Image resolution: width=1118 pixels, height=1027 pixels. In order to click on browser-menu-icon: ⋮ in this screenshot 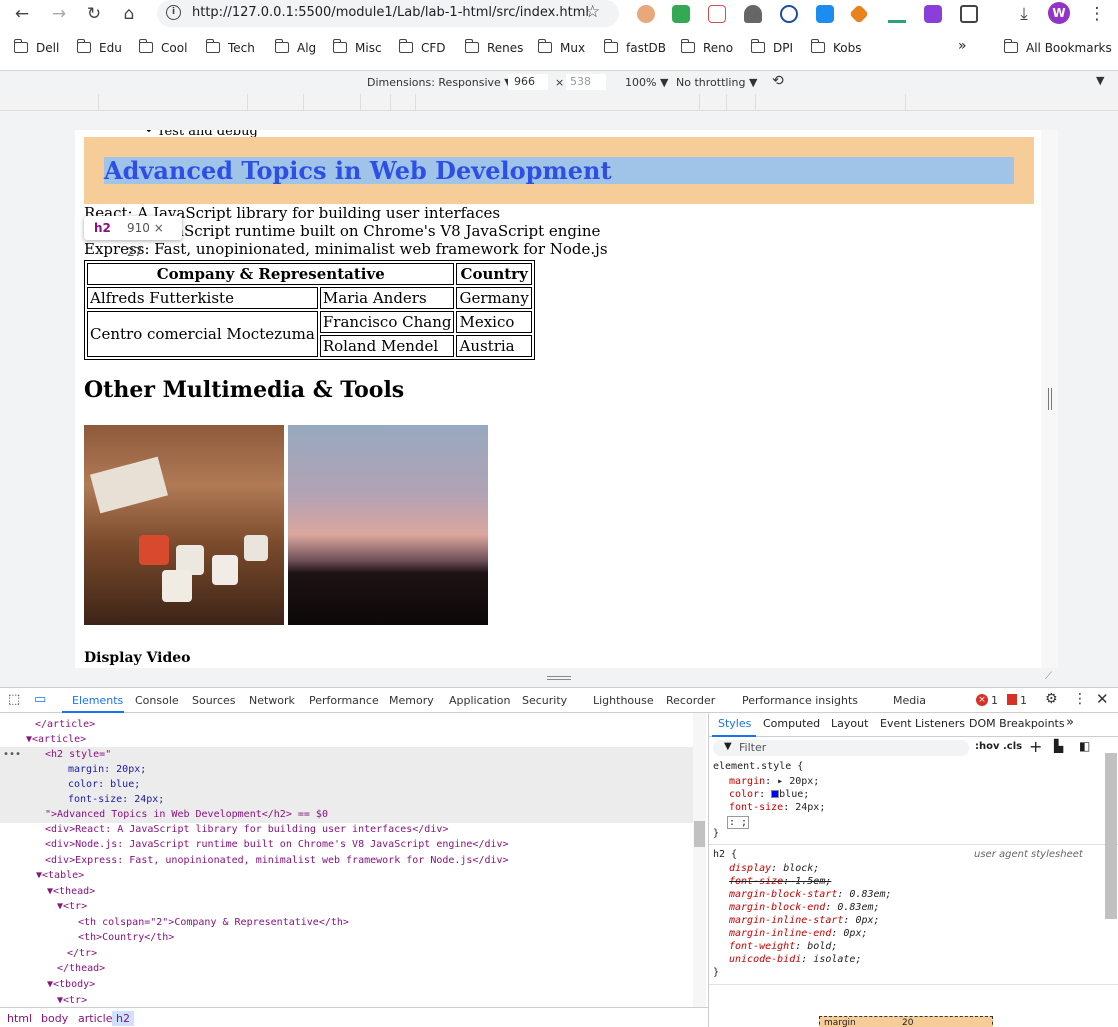, I will do `click(1097, 14)`.